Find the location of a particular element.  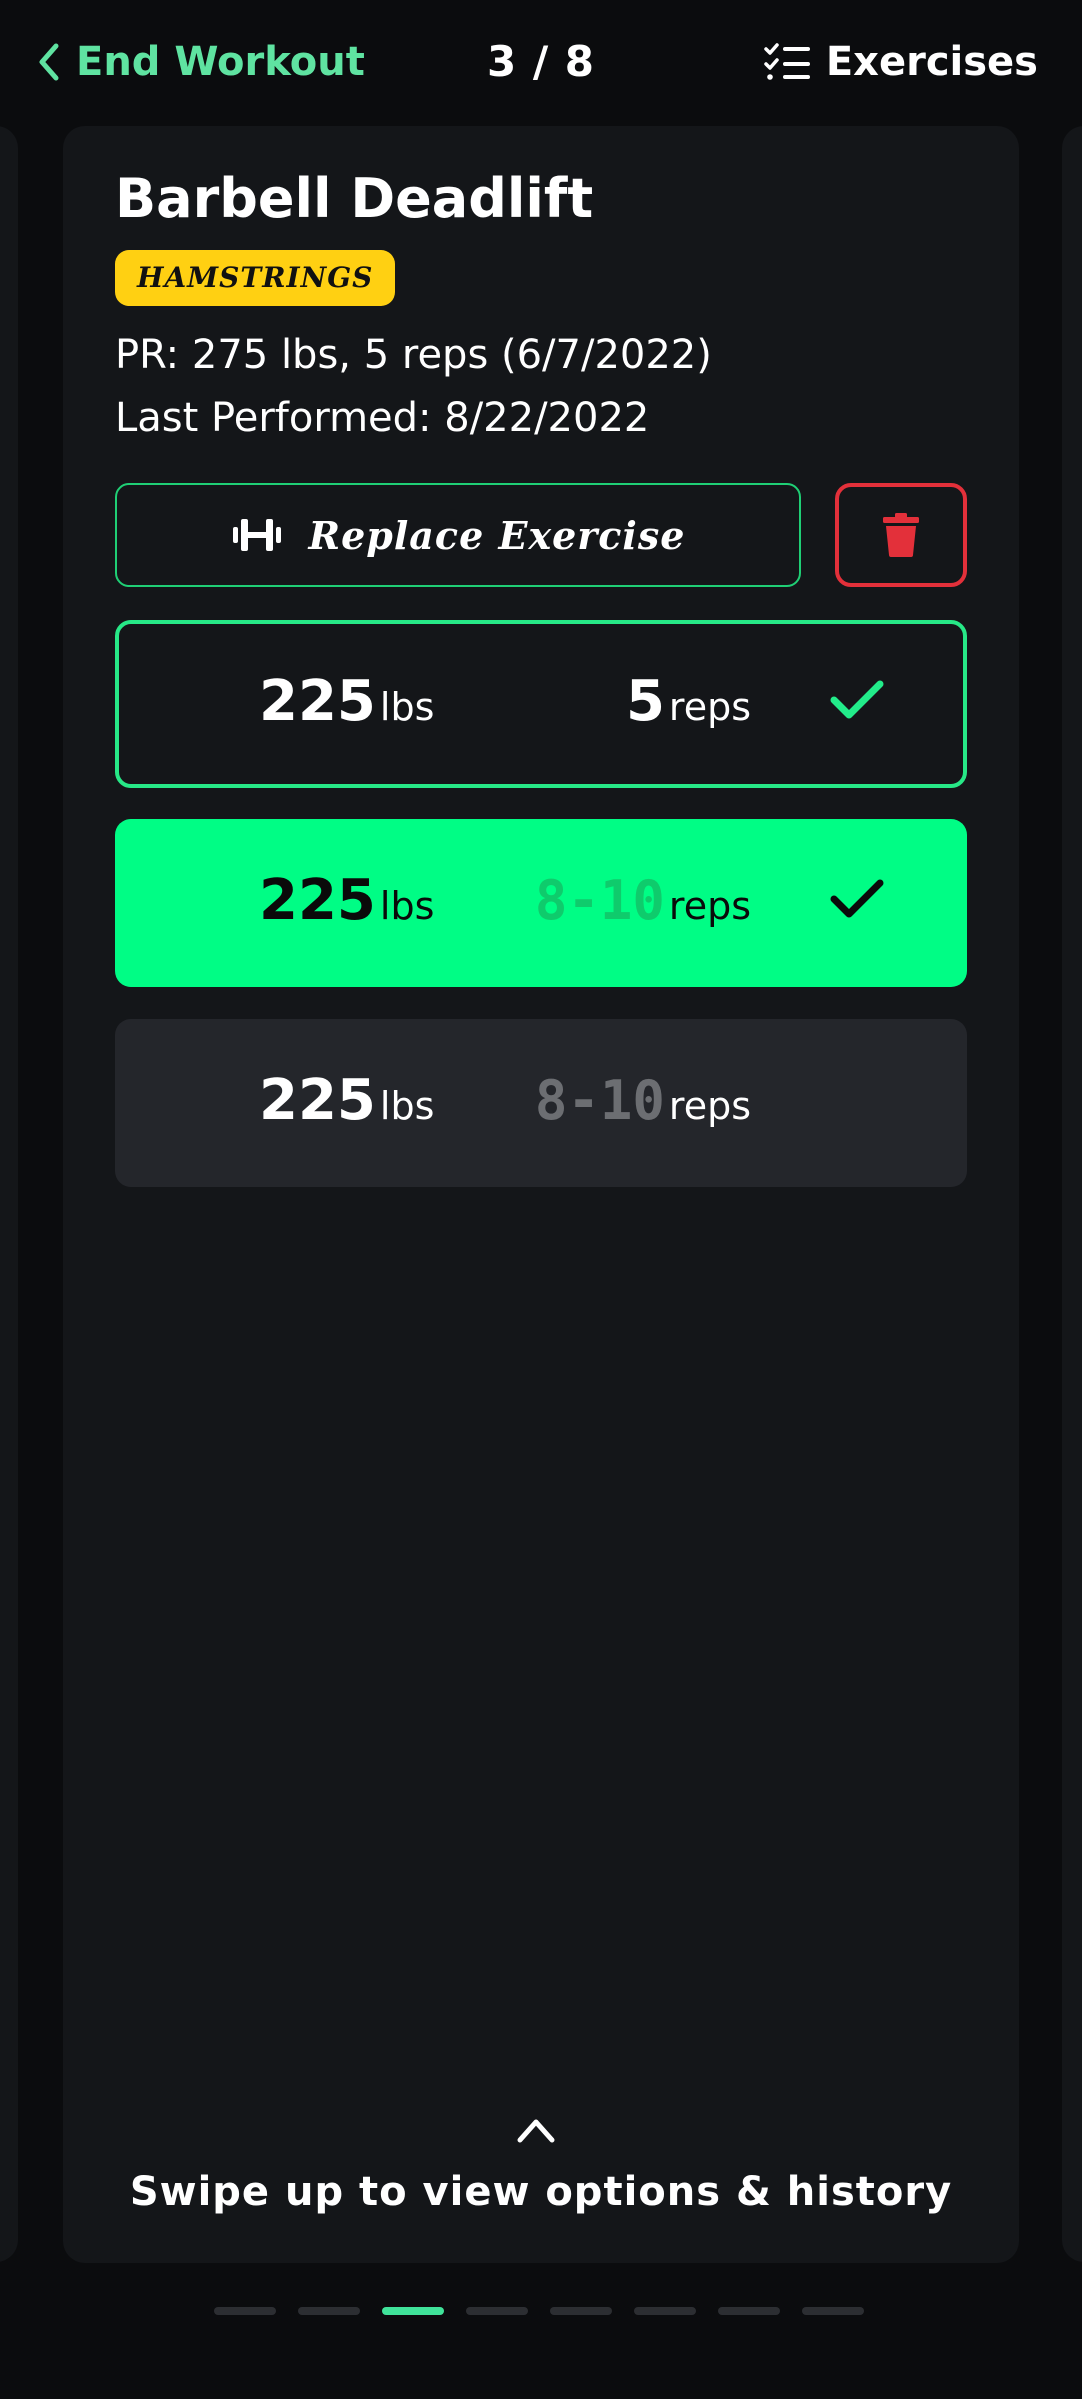

chevron-up-icon is located at coordinates (536, 2130).